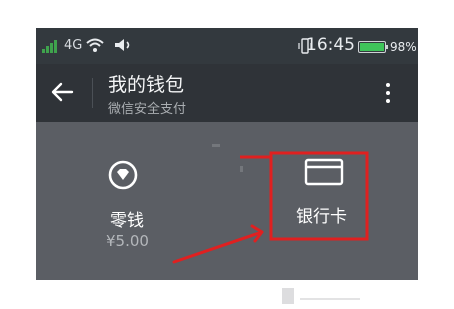 This screenshot has height=309, width=454. I want to click on wifi-icon, so click(95, 45).